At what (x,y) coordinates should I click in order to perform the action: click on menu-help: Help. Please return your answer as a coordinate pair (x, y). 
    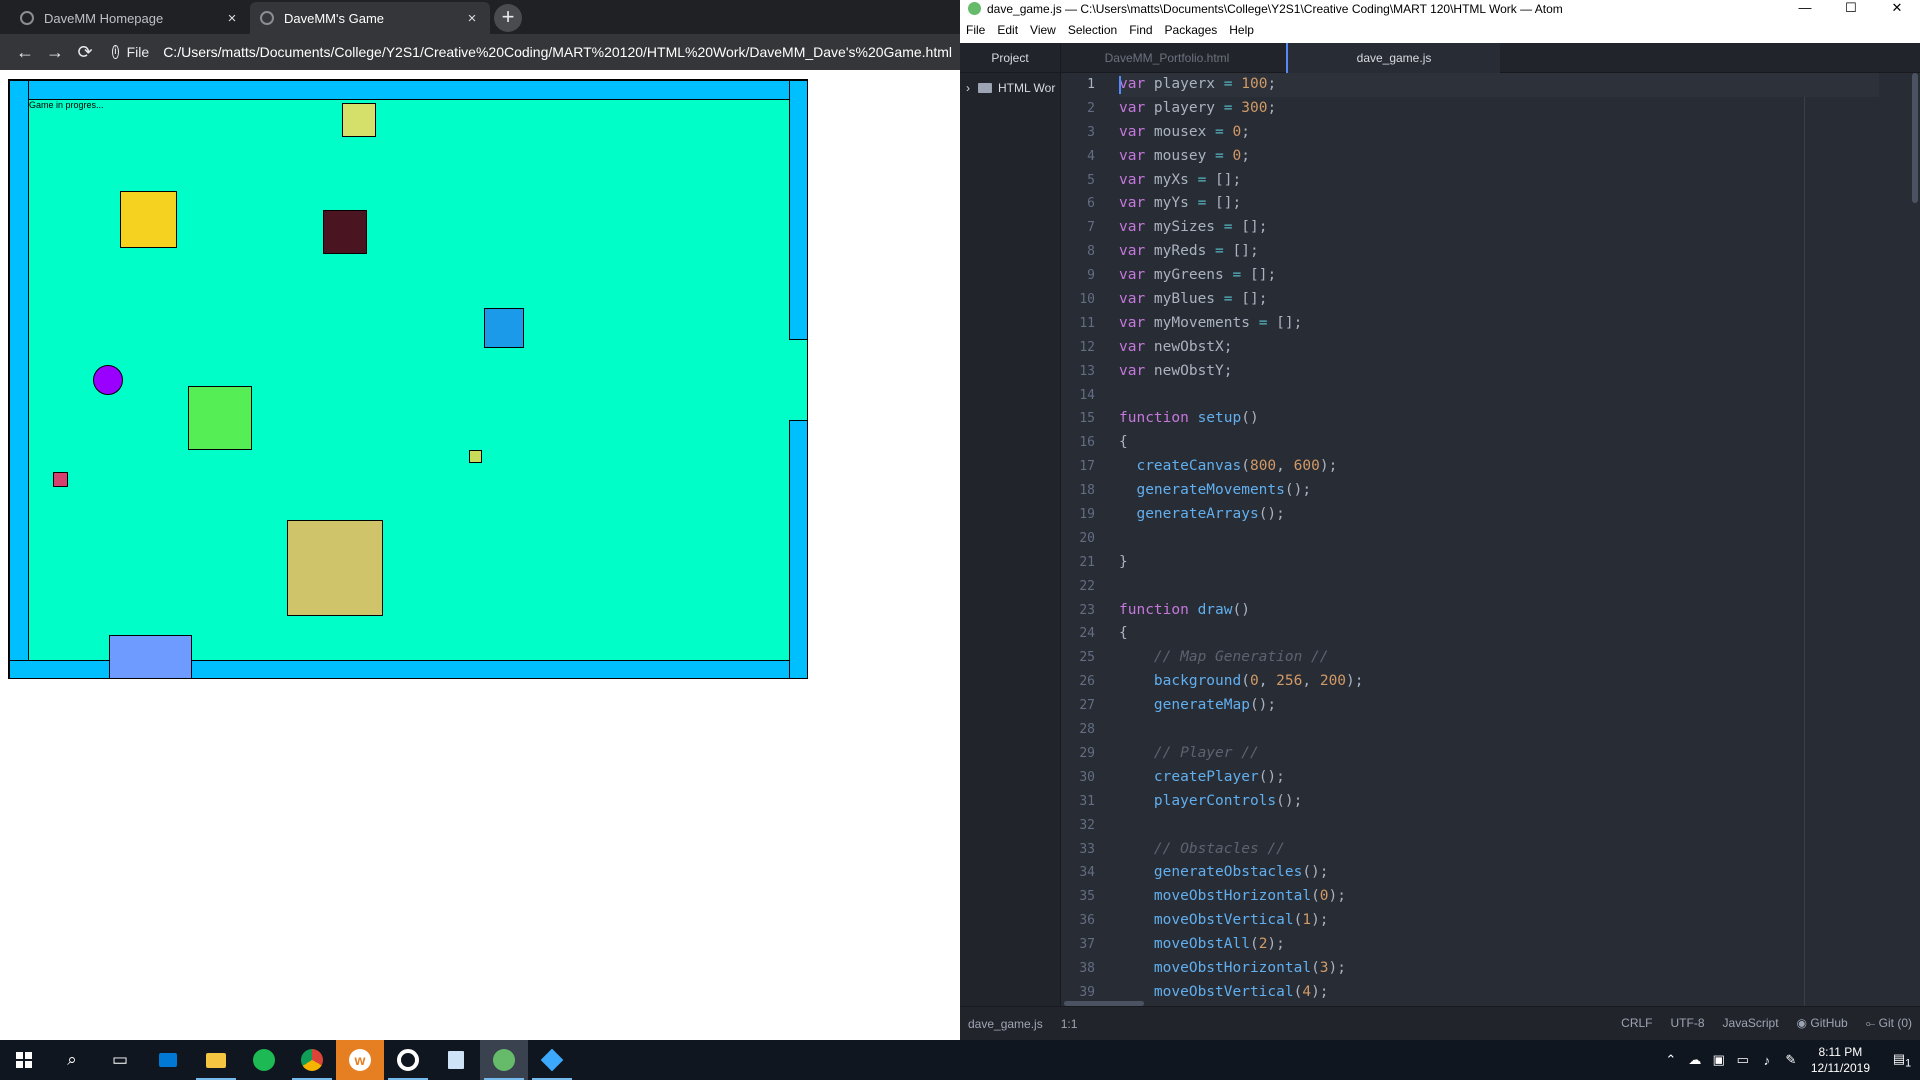
    Looking at the image, I should click on (1241, 30).